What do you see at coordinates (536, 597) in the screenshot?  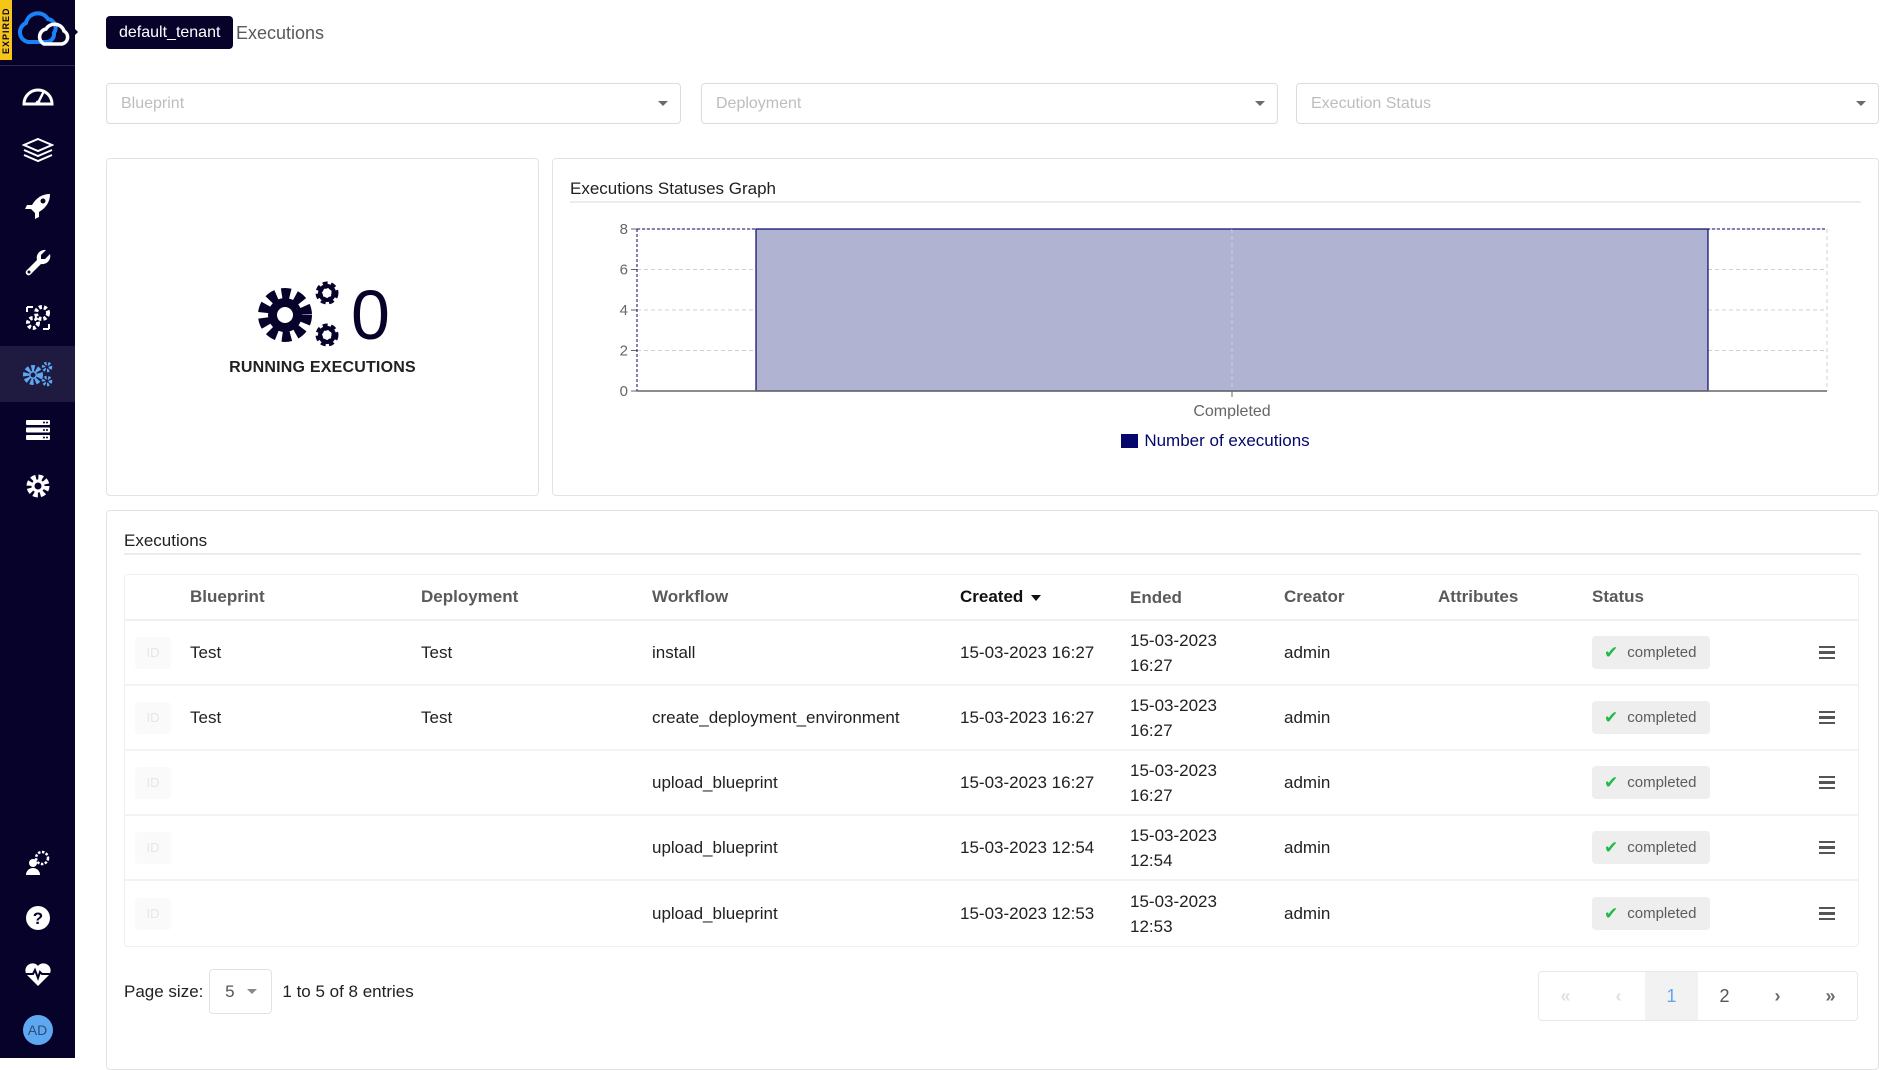 I see `column-header-deployment: Deployment` at bounding box center [536, 597].